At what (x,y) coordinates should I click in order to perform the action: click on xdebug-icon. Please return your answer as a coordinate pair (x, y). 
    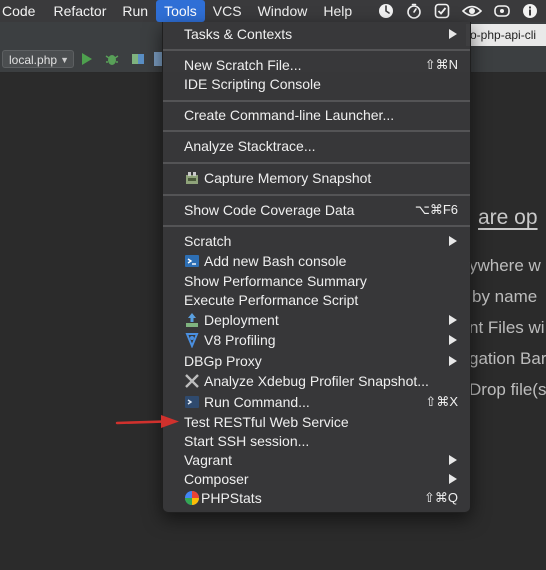
    Looking at the image, I should click on (192, 381).